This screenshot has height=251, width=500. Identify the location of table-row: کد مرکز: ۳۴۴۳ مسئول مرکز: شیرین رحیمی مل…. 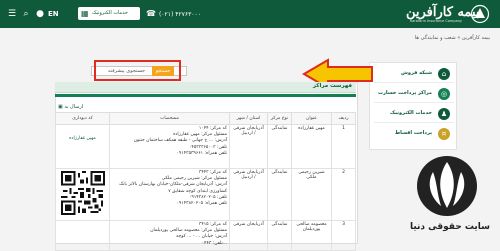
(205, 194).